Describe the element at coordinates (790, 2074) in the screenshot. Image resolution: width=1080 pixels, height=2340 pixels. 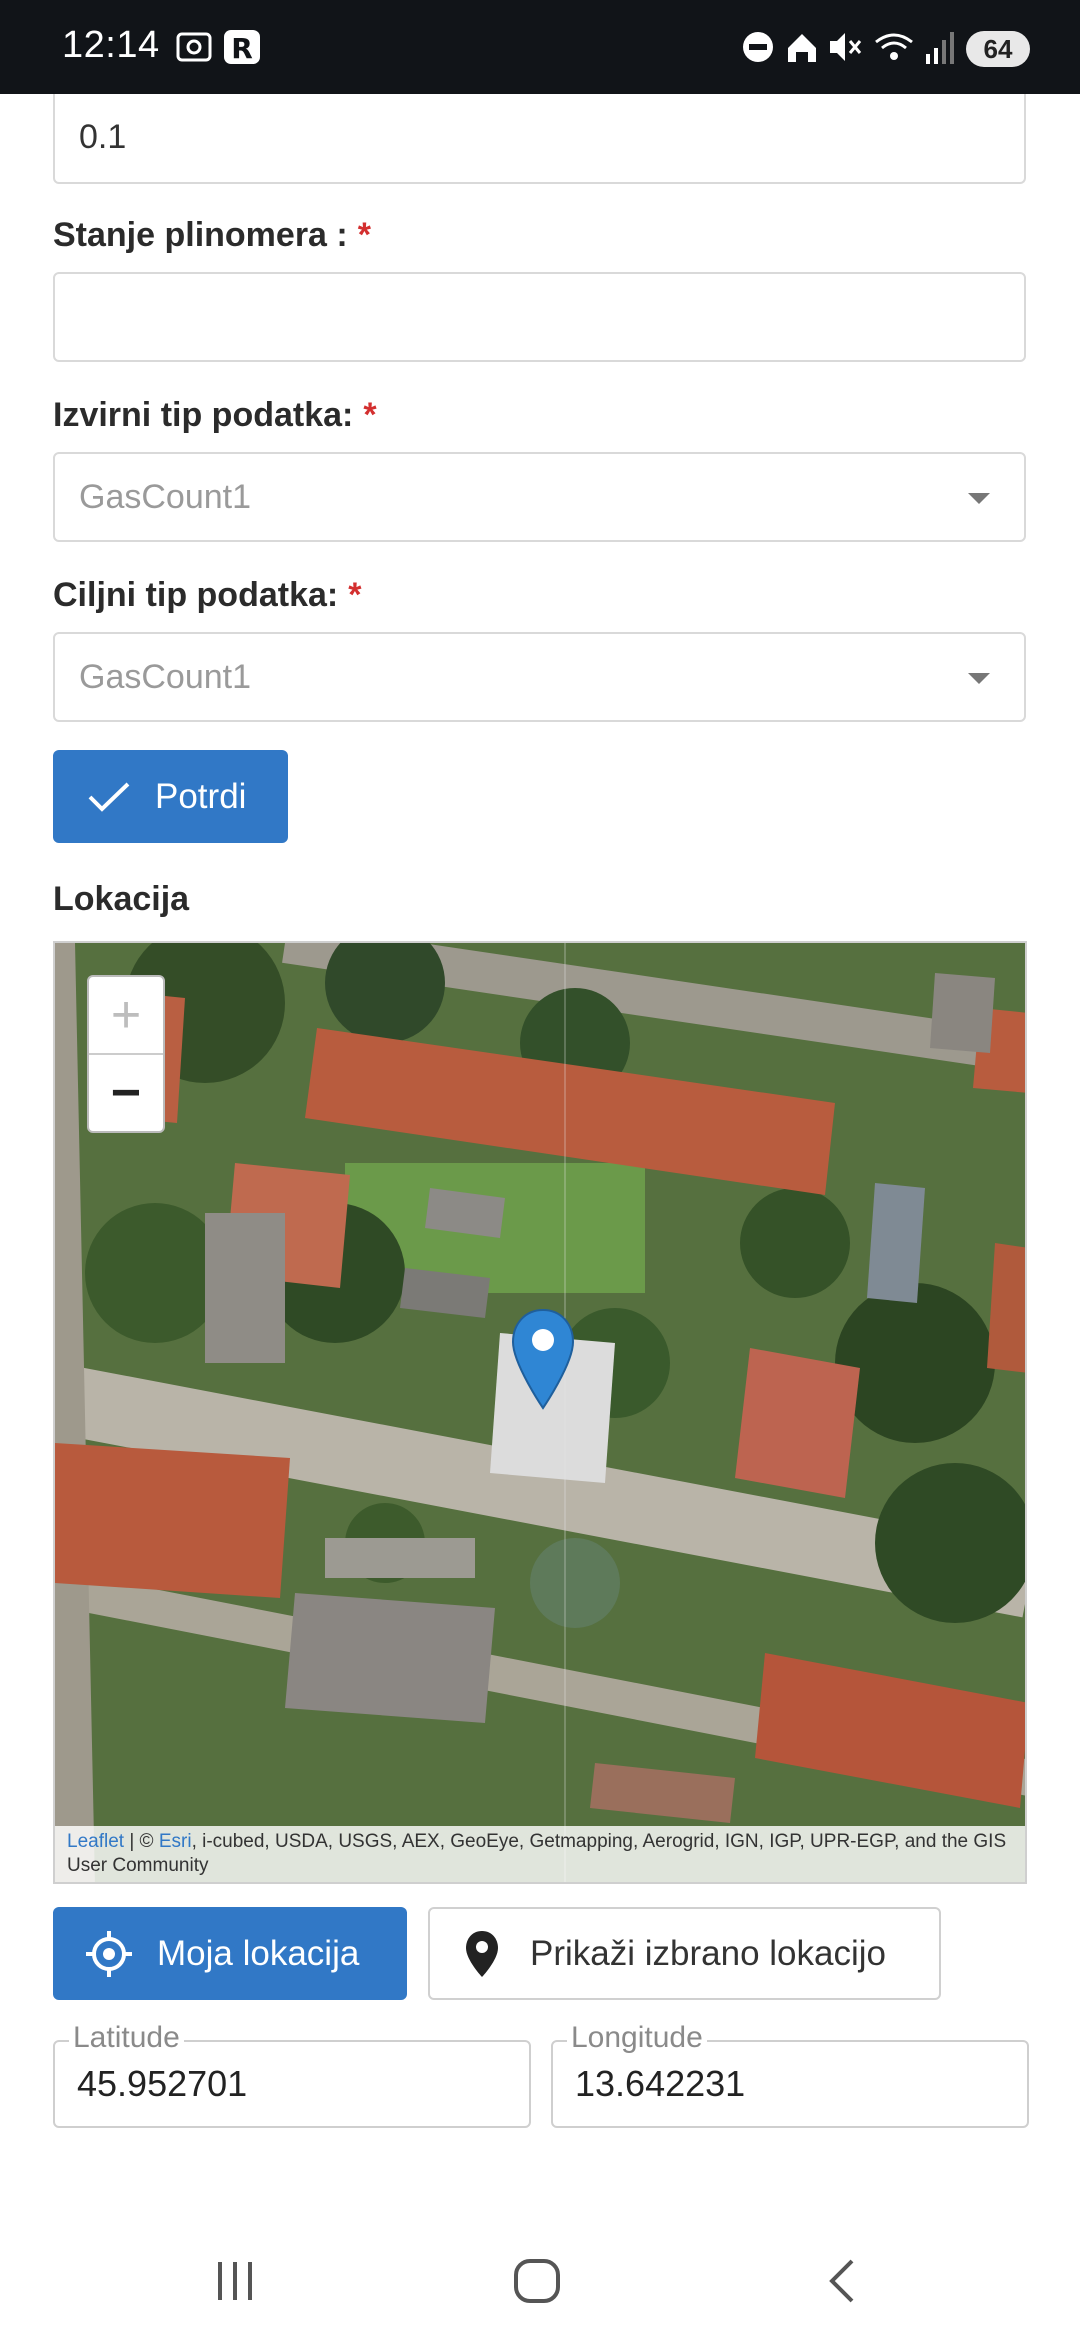
I see `longitude-field: Longitude 13.642231` at that location.